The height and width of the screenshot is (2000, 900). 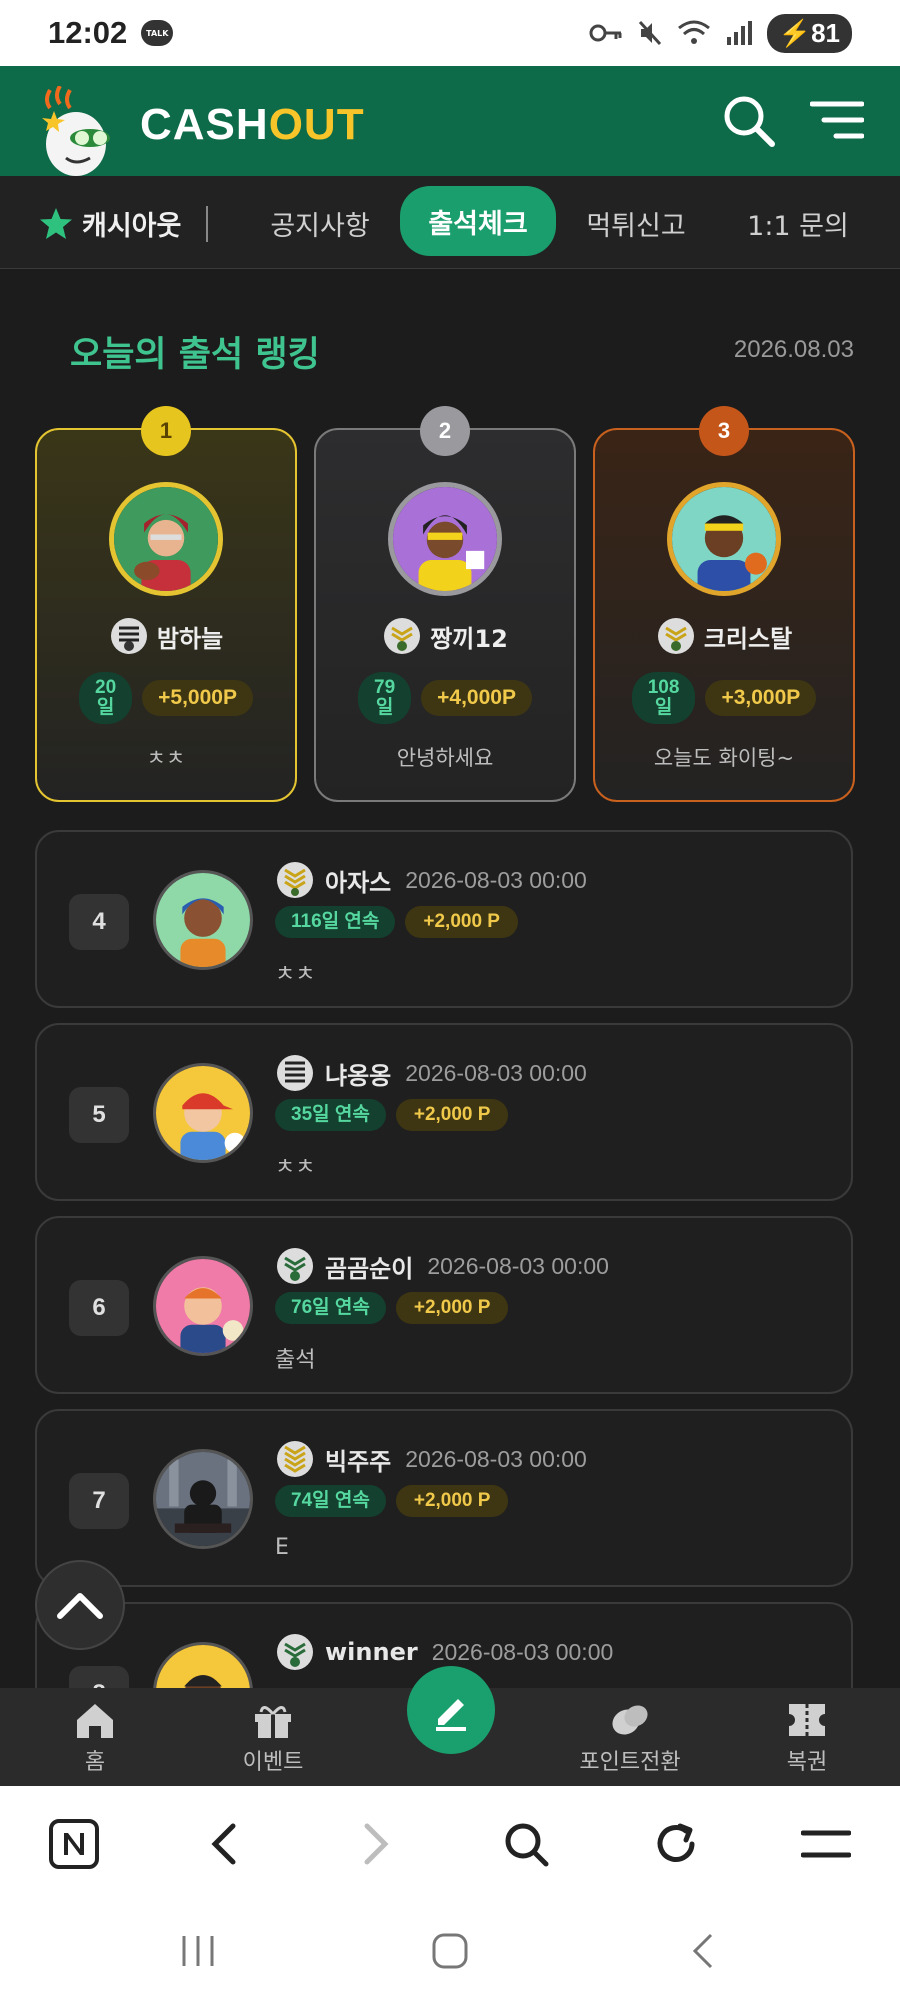 What do you see at coordinates (807, 1738) in the screenshot?
I see `nav-lottery: 복권` at bounding box center [807, 1738].